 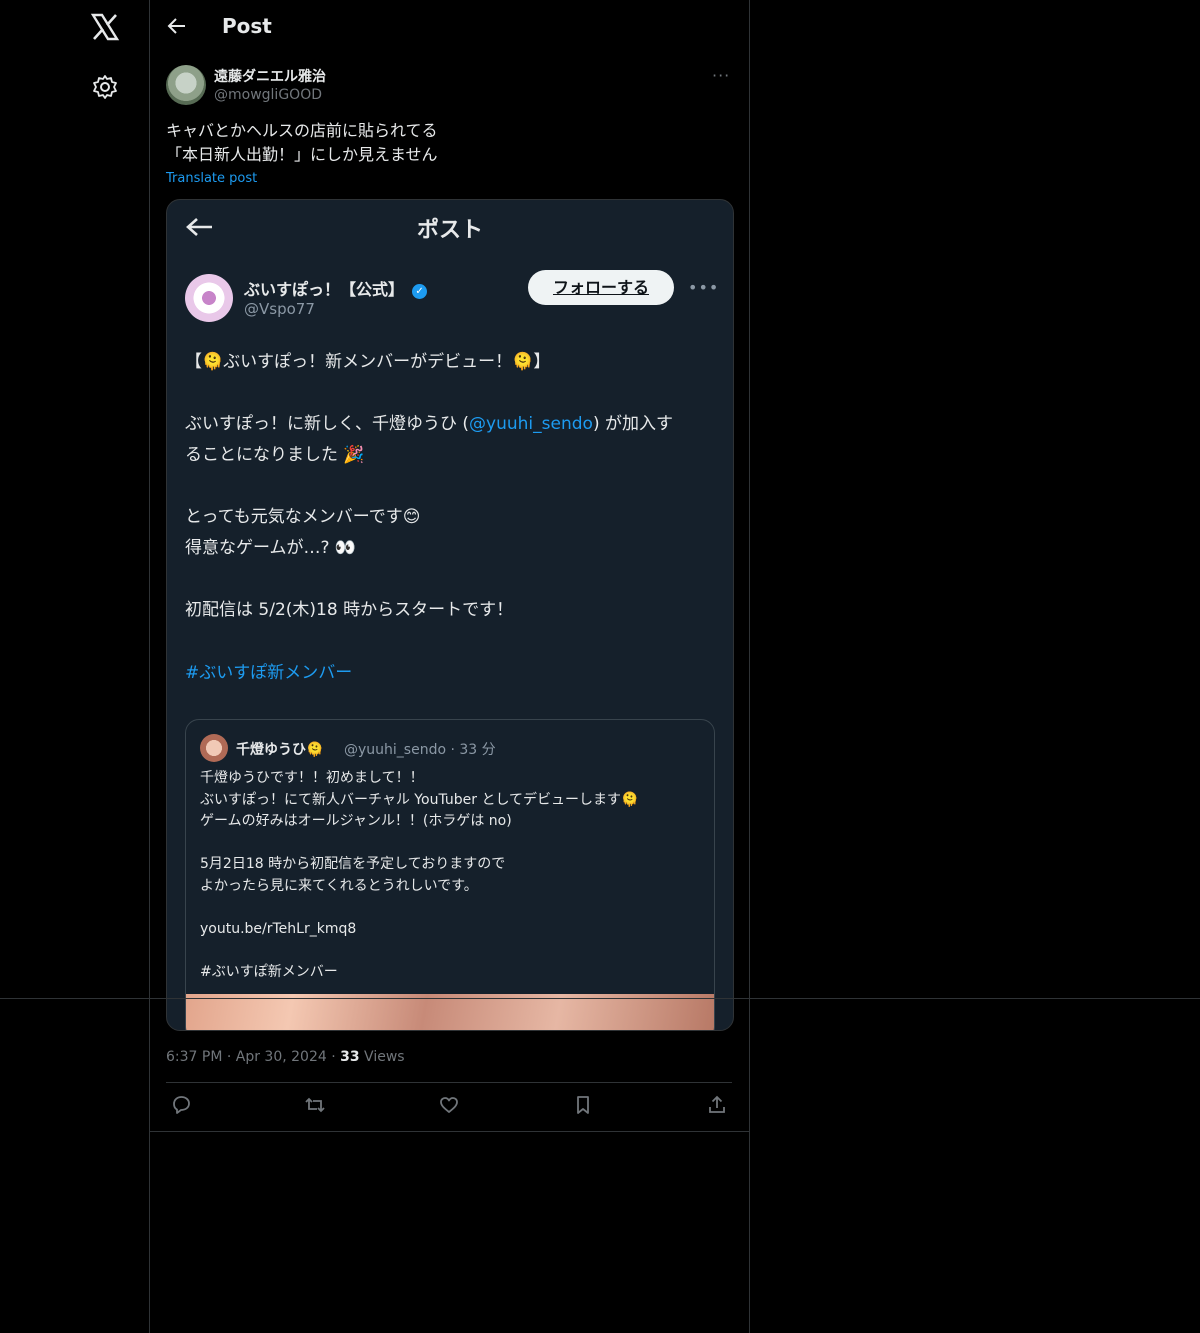 I want to click on embedded-hashtag: #ぶいすぽ新メンバー, so click(x=269, y=673).